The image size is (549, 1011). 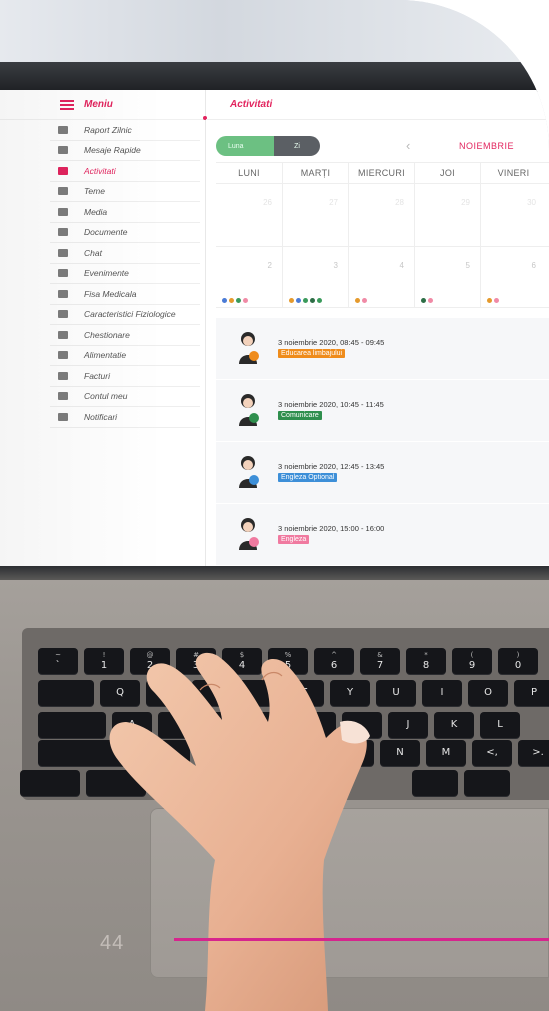 I want to click on food-icon, so click(x=63, y=355).